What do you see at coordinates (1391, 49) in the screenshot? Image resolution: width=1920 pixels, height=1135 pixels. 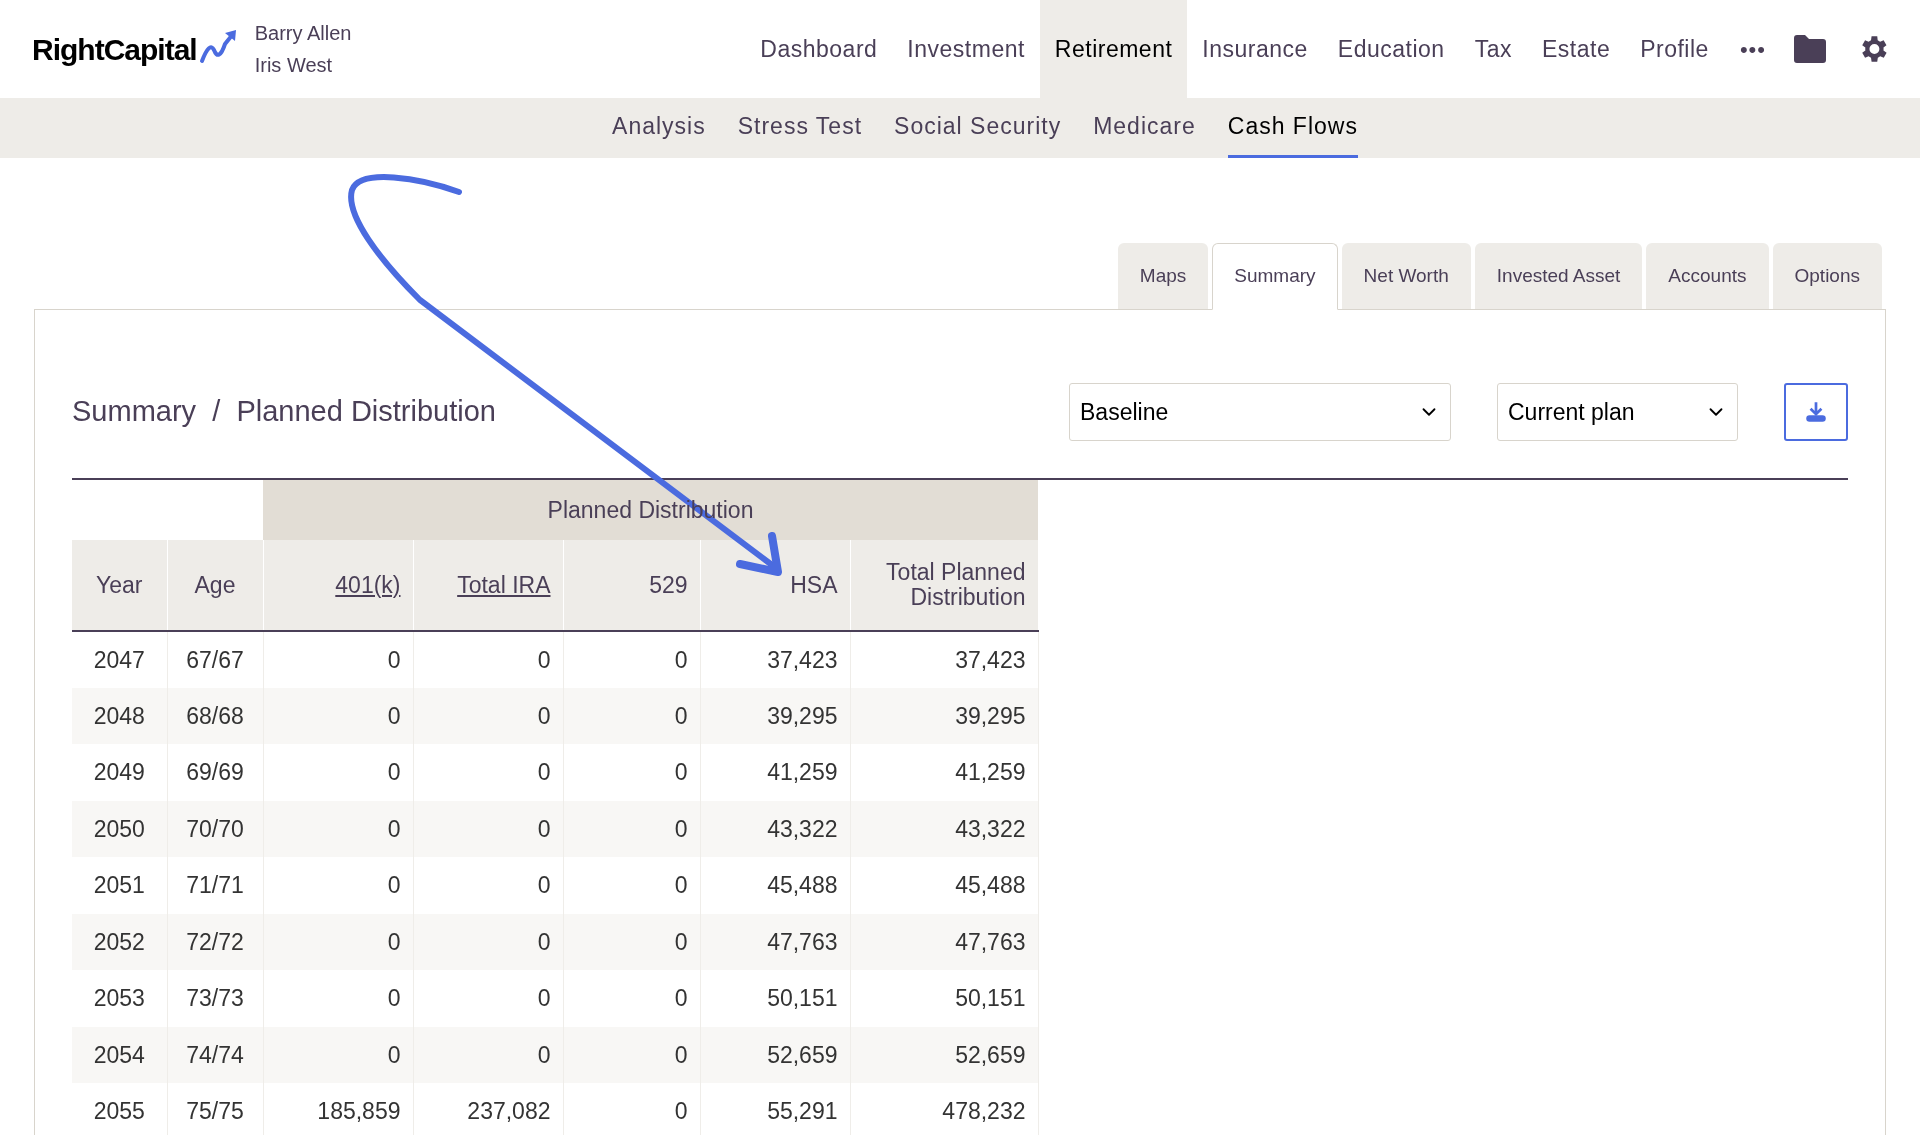 I see `nav-tab: Education` at bounding box center [1391, 49].